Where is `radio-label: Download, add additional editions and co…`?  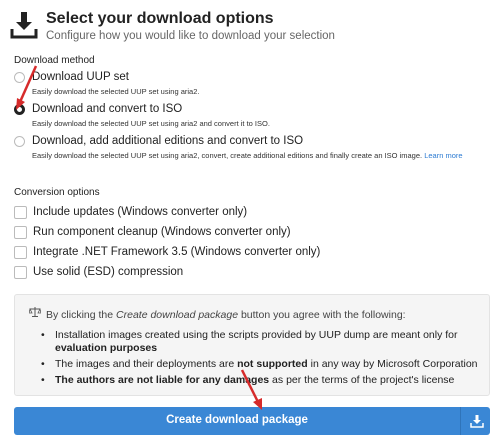
radio-label: Download, add additional editions and co… is located at coordinates (168, 141).